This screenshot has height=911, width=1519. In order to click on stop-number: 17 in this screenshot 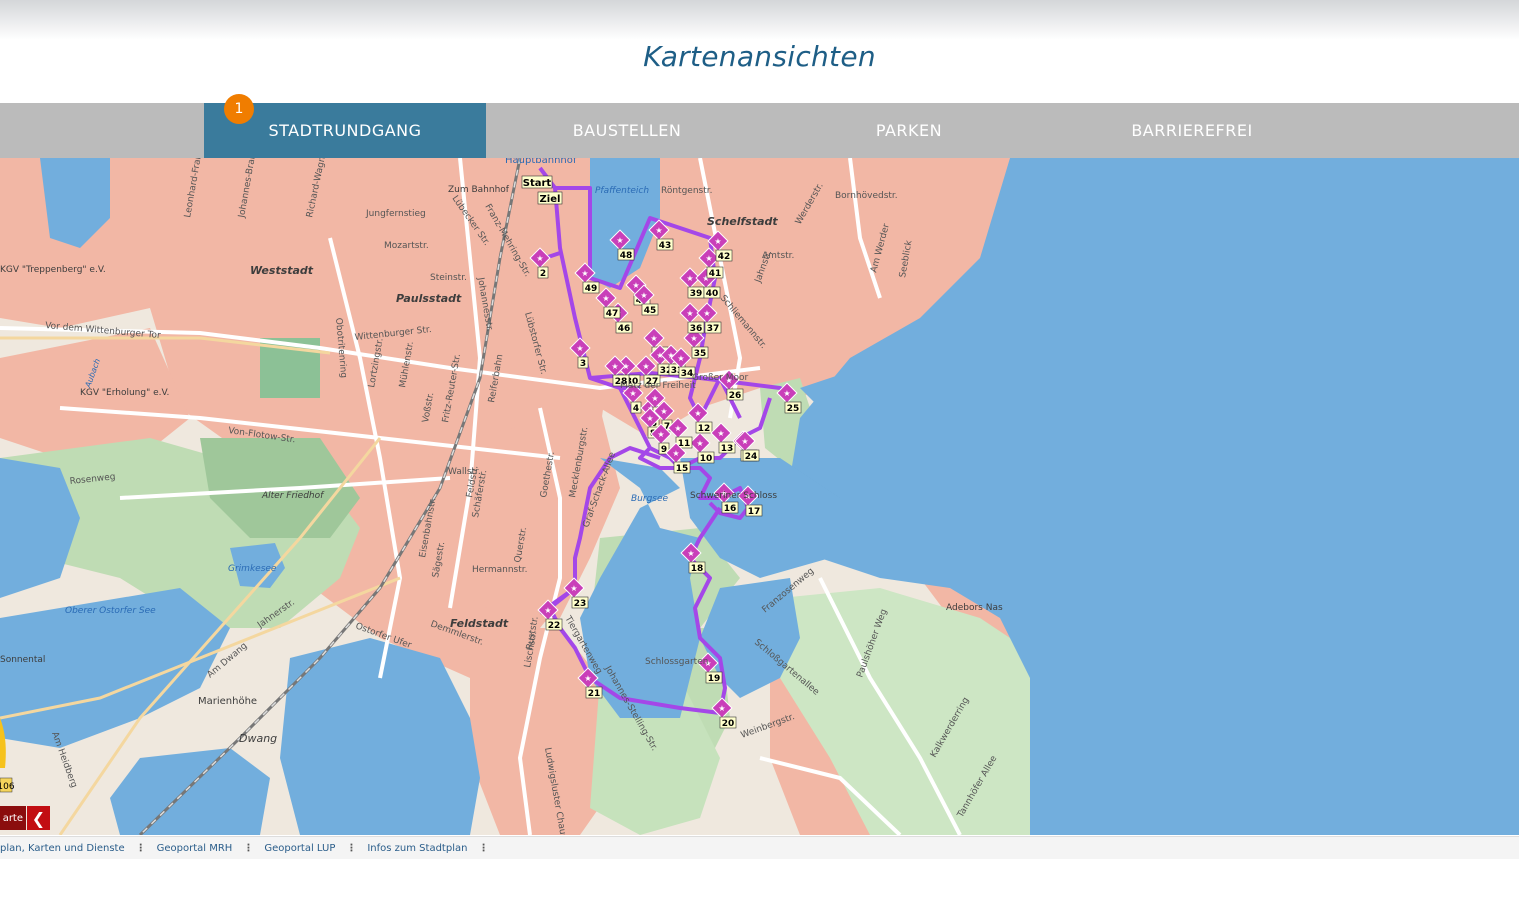, I will do `click(754, 512)`.